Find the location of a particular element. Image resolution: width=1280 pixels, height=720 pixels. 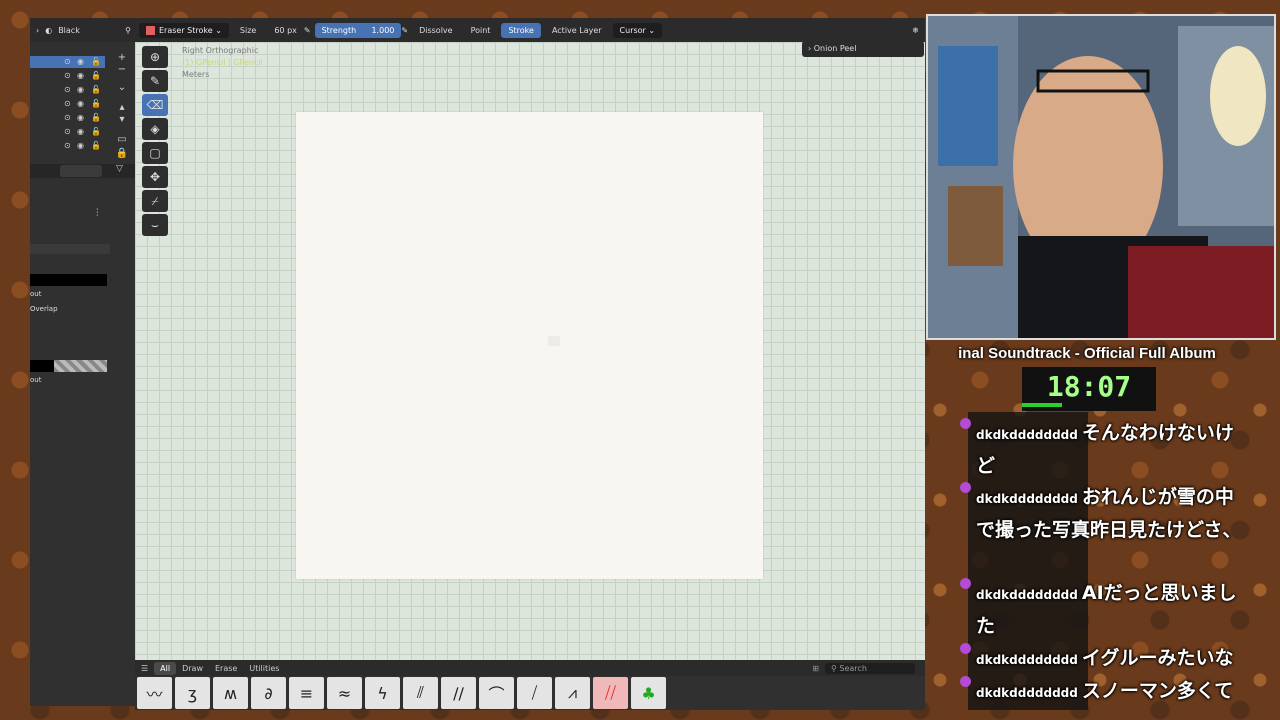

stroke-button: Stroke is located at coordinates (521, 30).